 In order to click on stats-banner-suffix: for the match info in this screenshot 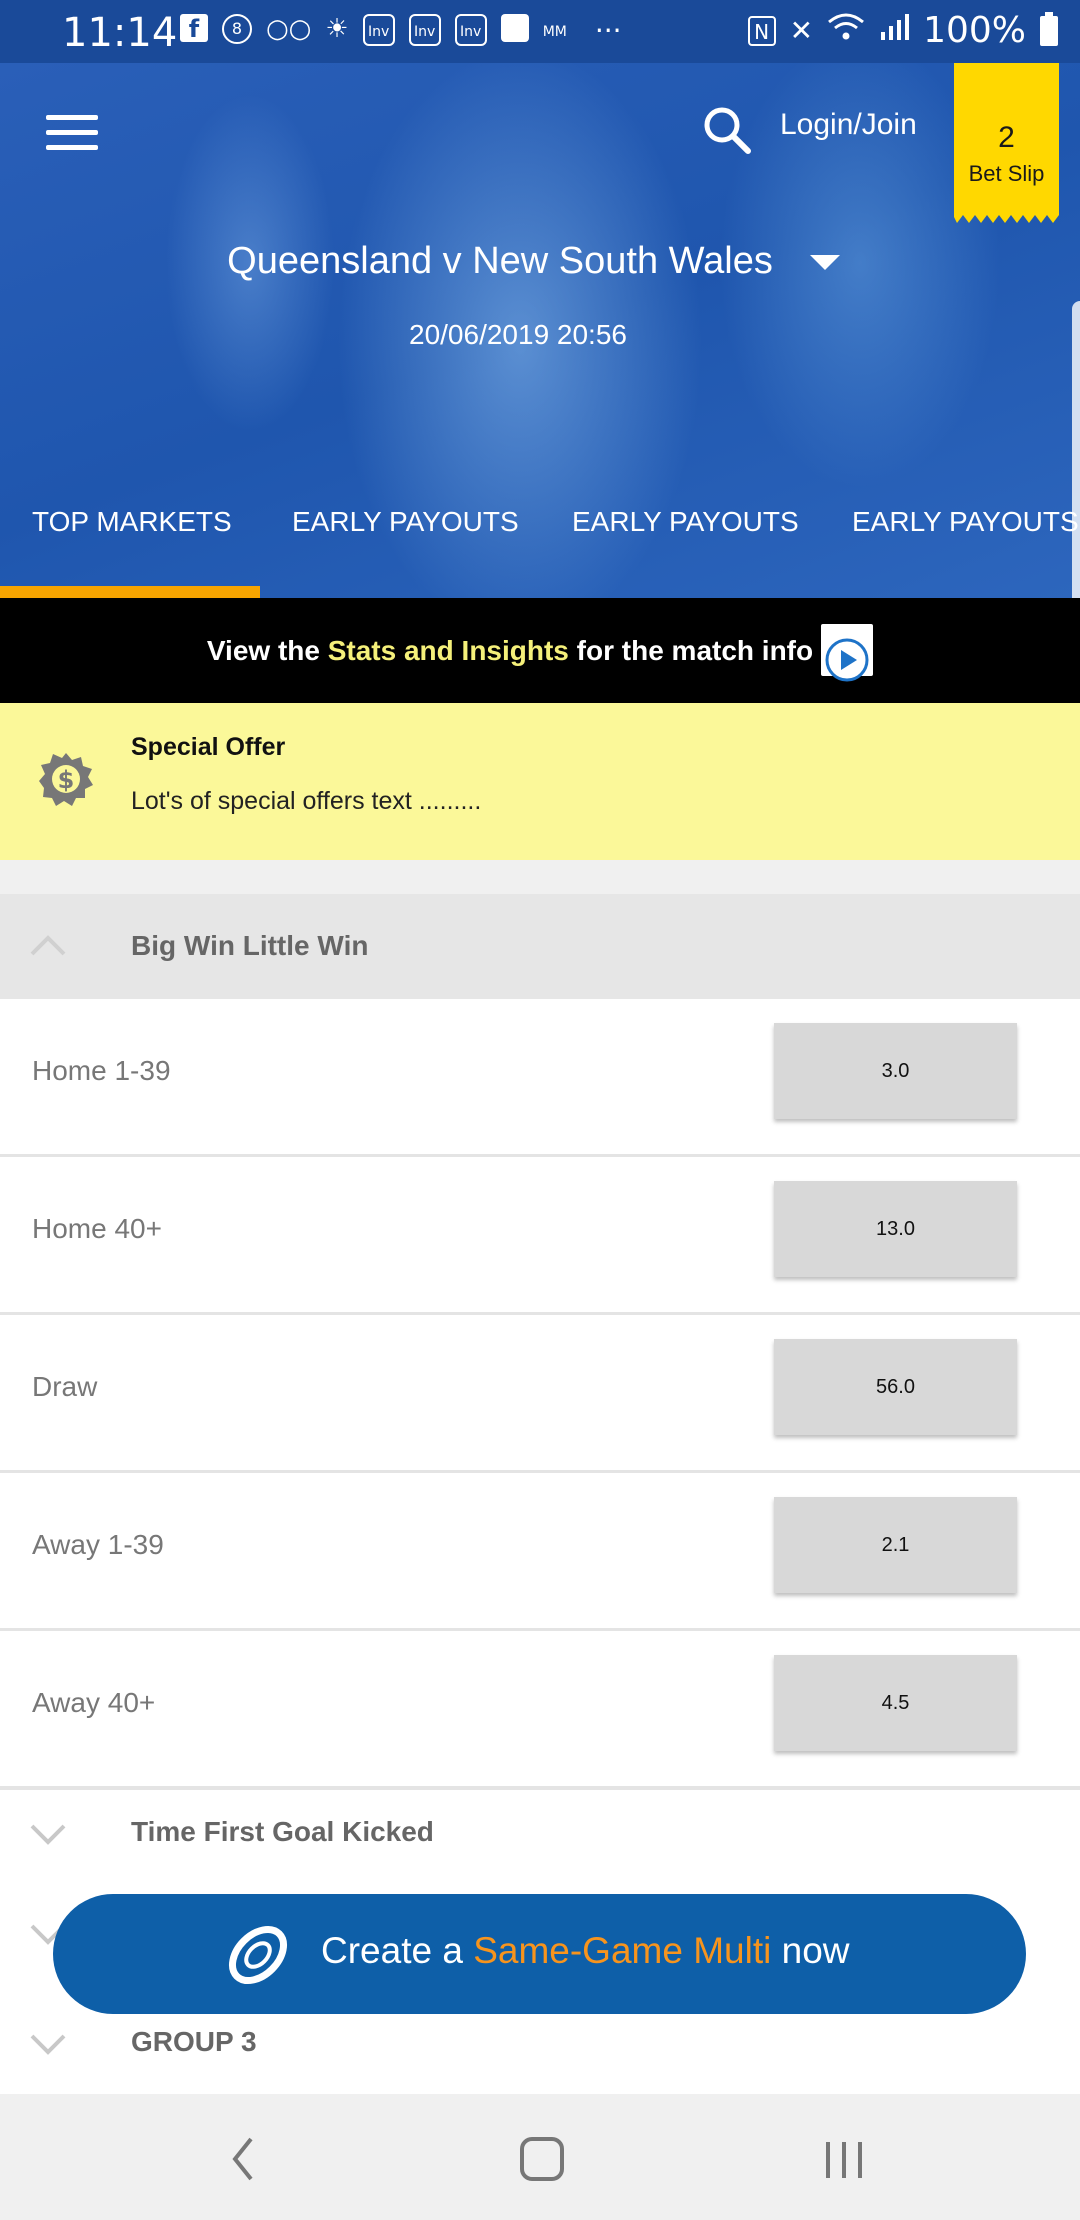, I will do `click(691, 650)`.